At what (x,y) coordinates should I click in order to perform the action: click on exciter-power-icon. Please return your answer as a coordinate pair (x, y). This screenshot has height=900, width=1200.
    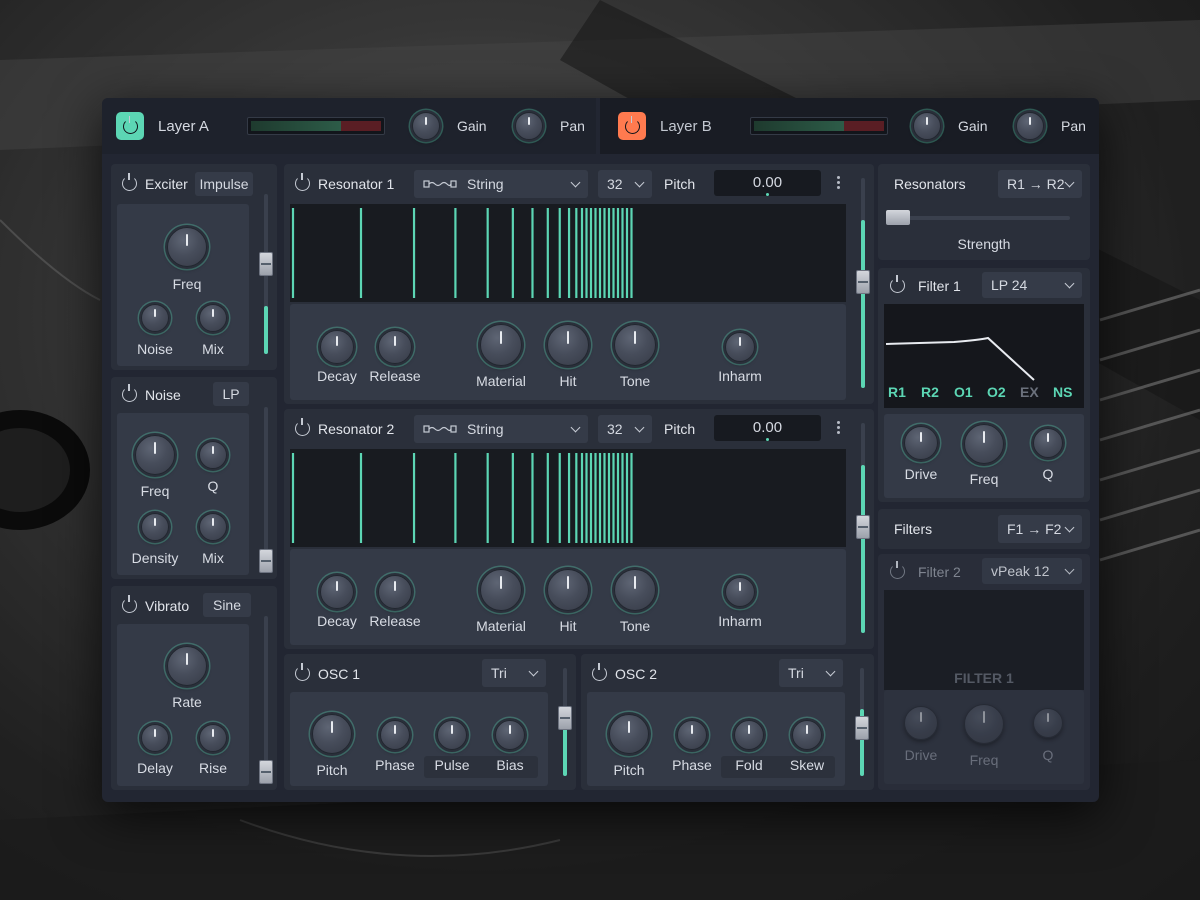
    Looking at the image, I should click on (129, 182).